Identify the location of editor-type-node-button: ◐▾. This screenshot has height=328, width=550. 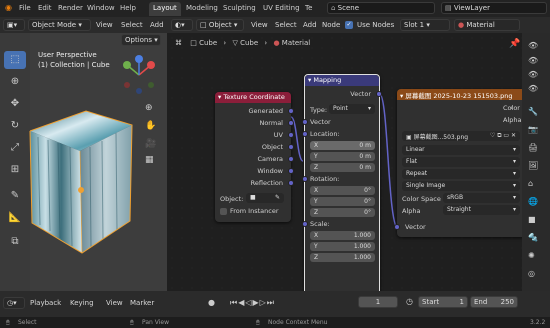
(182, 25).